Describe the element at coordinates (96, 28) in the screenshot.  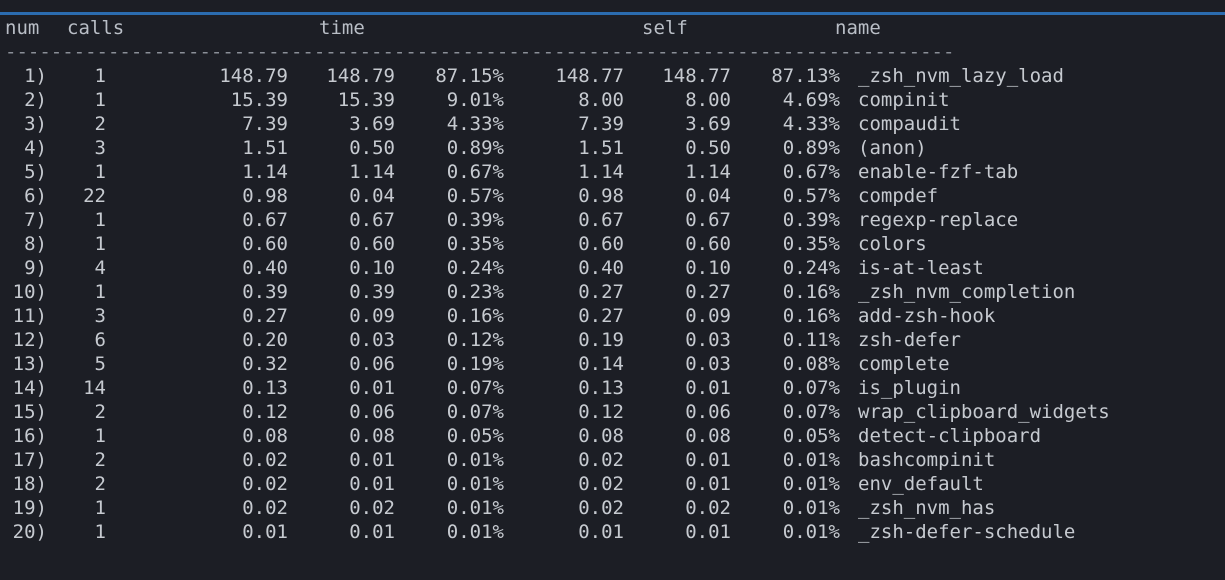
I see `header-calls: calls` at that location.